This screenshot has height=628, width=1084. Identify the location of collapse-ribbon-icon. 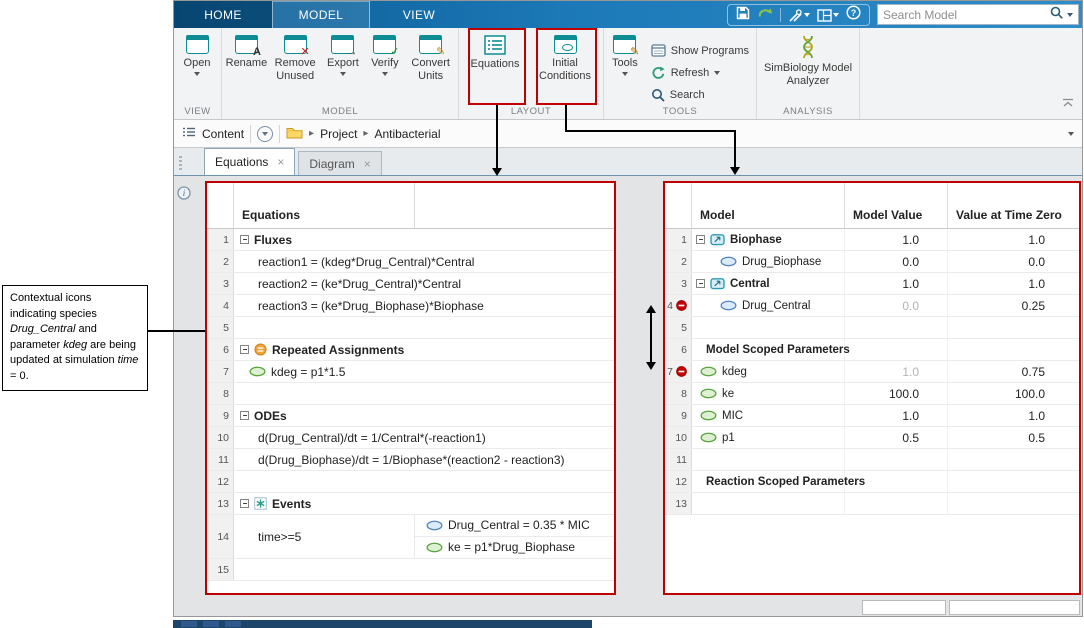
(1068, 104).